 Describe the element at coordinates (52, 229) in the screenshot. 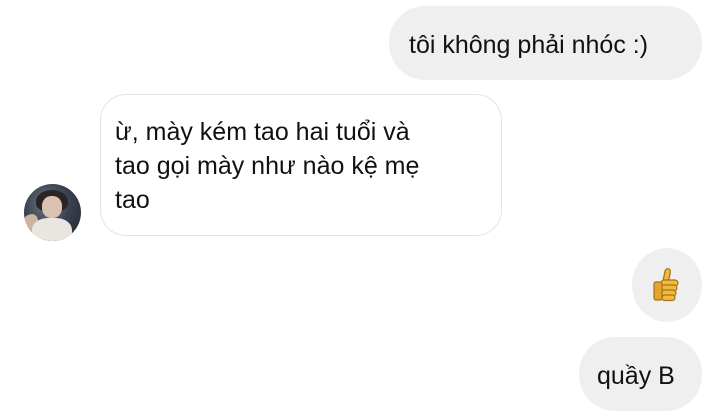

I see `avatar-figure-shirt` at that location.